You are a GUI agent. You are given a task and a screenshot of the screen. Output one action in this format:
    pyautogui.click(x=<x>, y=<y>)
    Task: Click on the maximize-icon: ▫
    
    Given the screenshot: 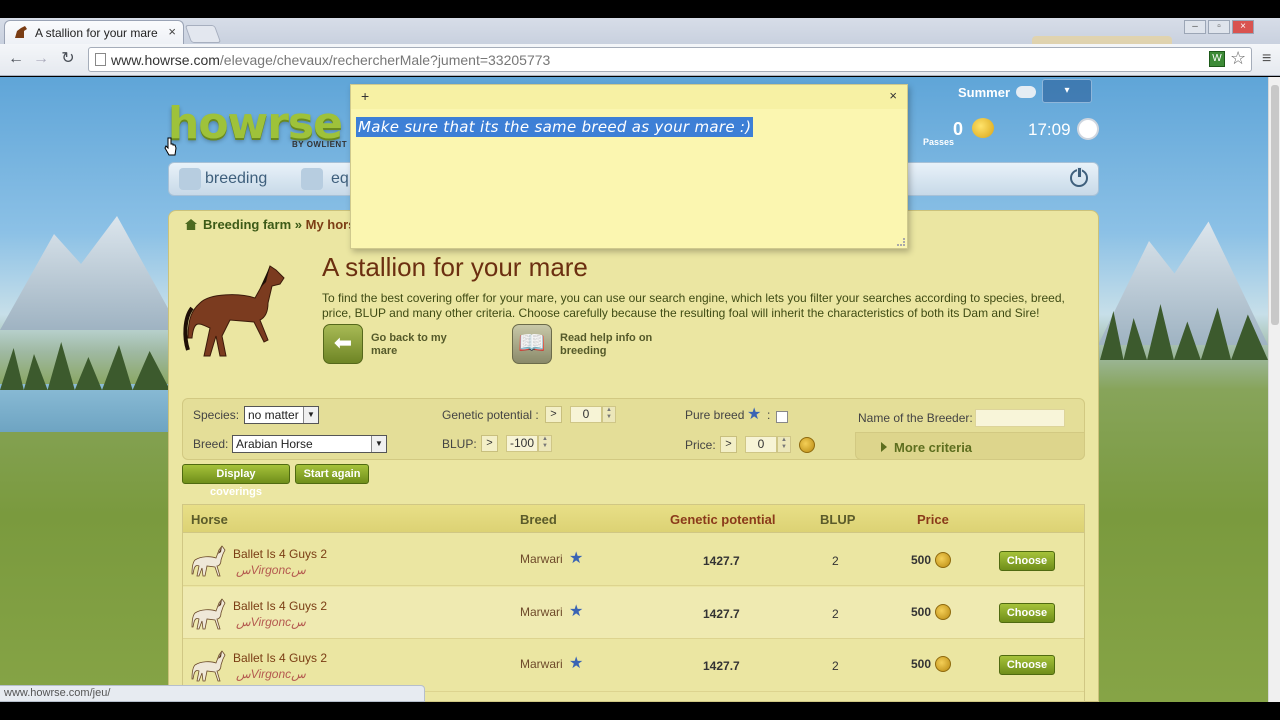 What is the action you would take?
    pyautogui.click(x=1219, y=27)
    